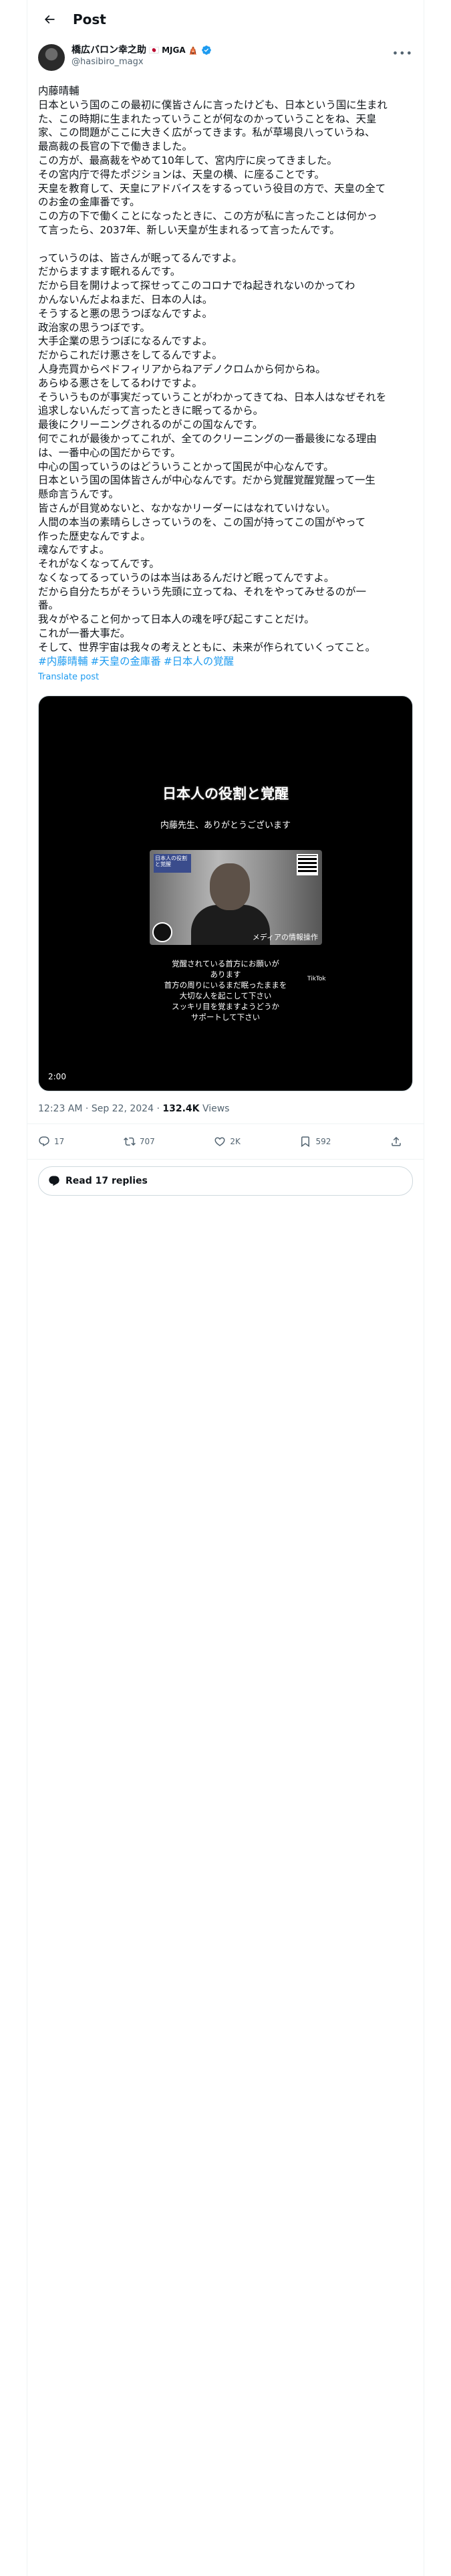 This screenshot has height=2576, width=451. Describe the element at coordinates (186, 466) in the screenshot. I see `post-text-line: 中心の国っていうのはどういうことかって国民が中心なんです。` at that location.